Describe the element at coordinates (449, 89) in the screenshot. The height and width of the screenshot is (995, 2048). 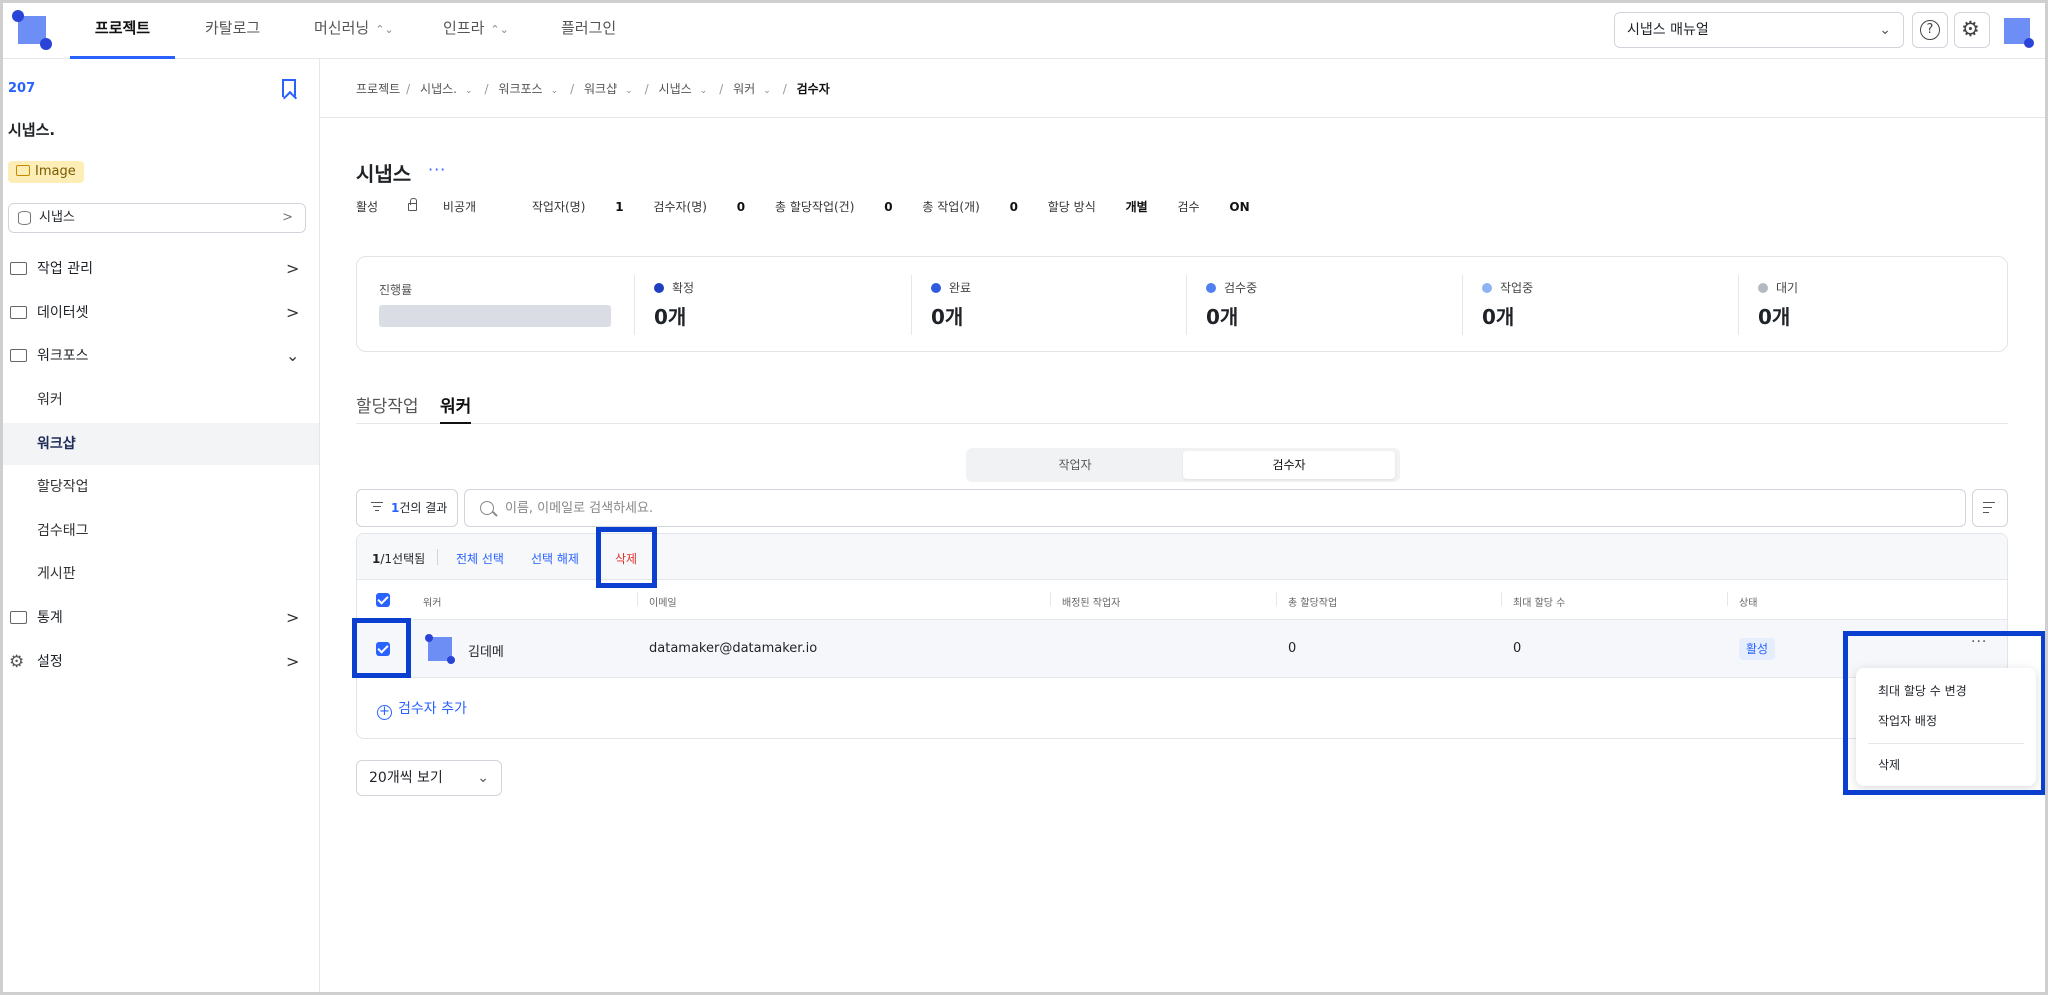
I see `breadcrumb-item: 시냅스. ⌄` at that location.